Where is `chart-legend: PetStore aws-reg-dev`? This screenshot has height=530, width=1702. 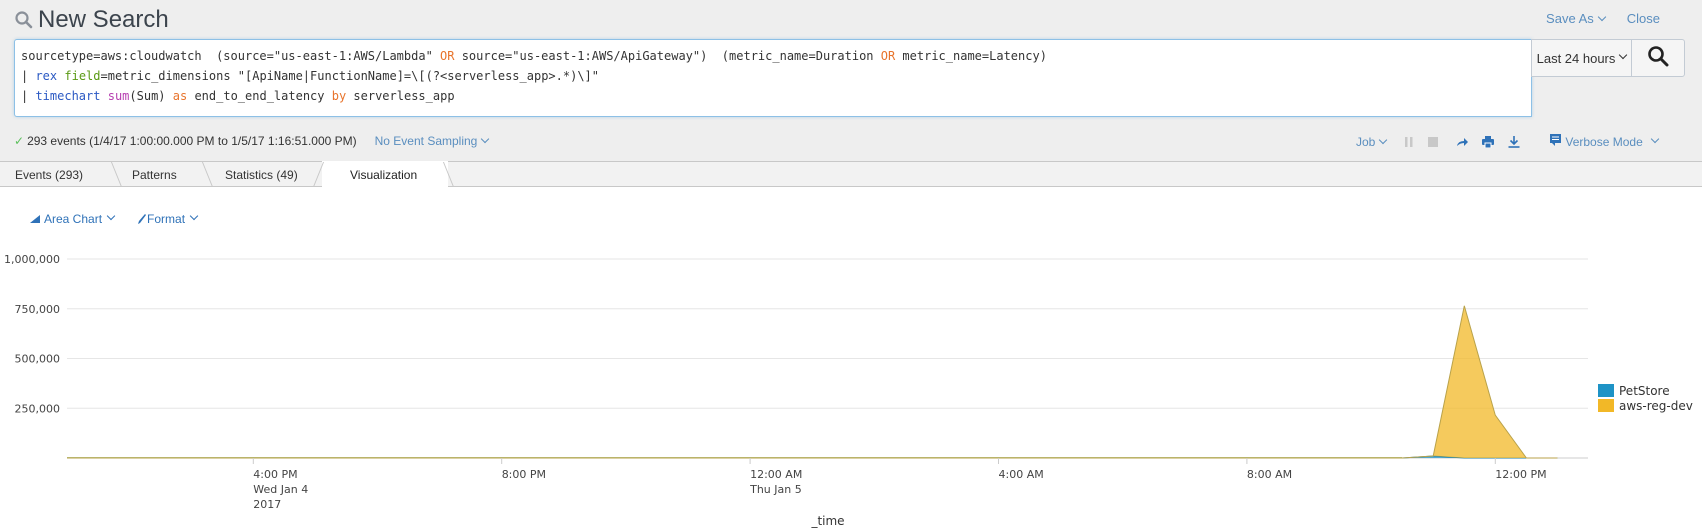
chart-legend: PetStore aws-reg-dev is located at coordinates (1645, 398).